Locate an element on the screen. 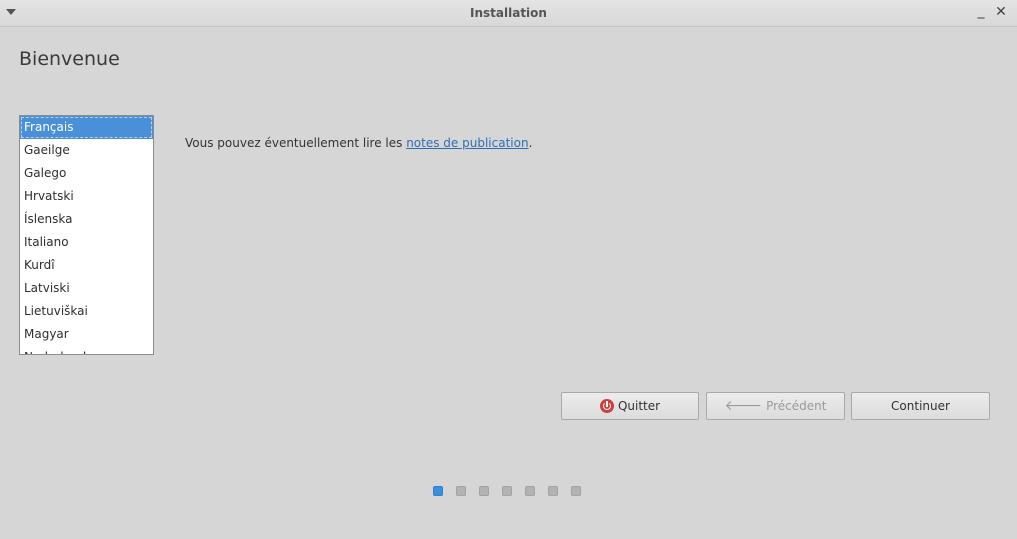 The width and height of the screenshot is (1017, 539). continue-button: Continuer is located at coordinates (920, 406).